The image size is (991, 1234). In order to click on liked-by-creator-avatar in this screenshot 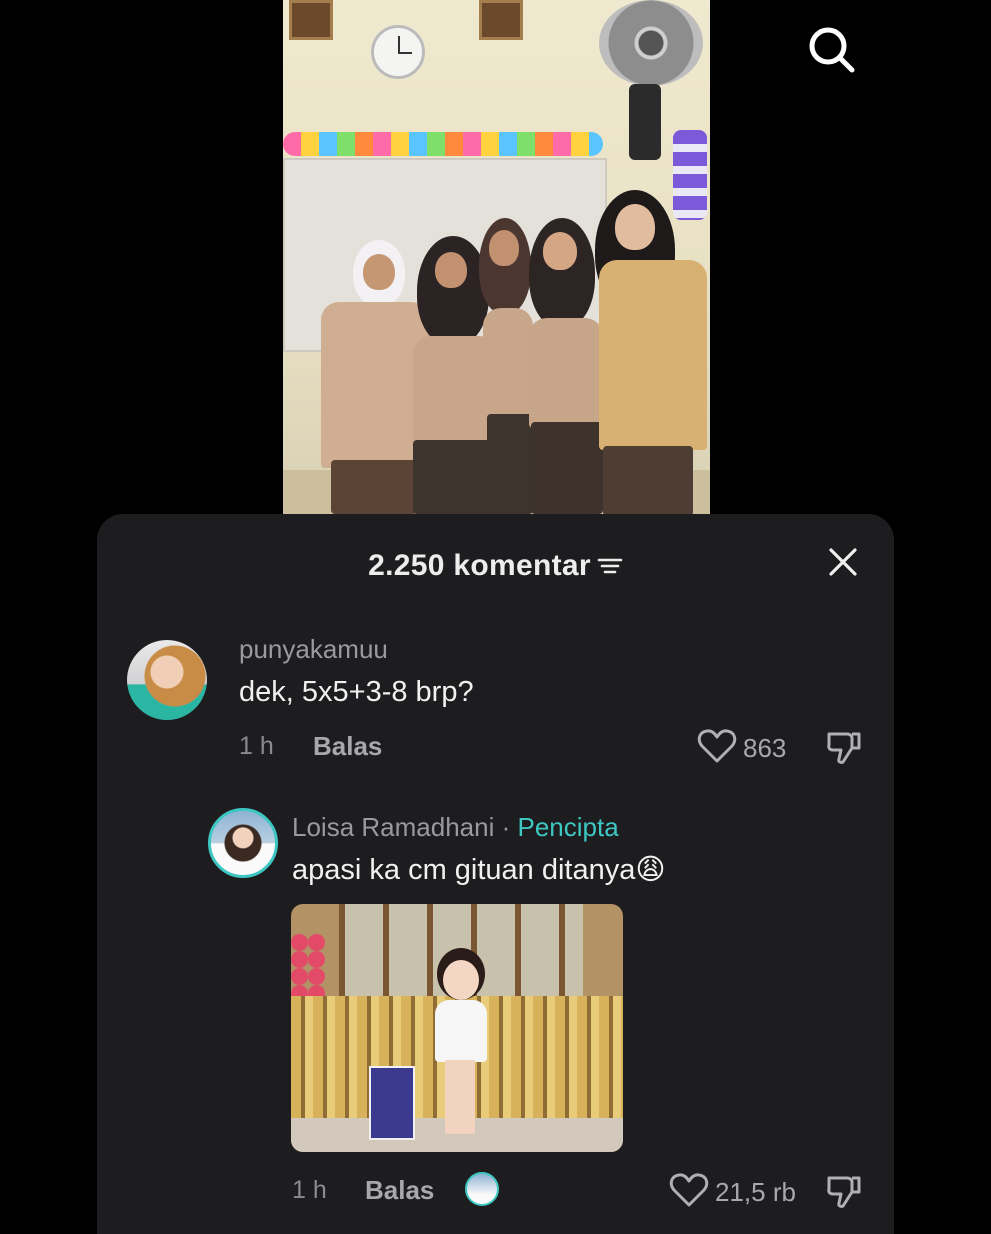, I will do `click(482, 1189)`.